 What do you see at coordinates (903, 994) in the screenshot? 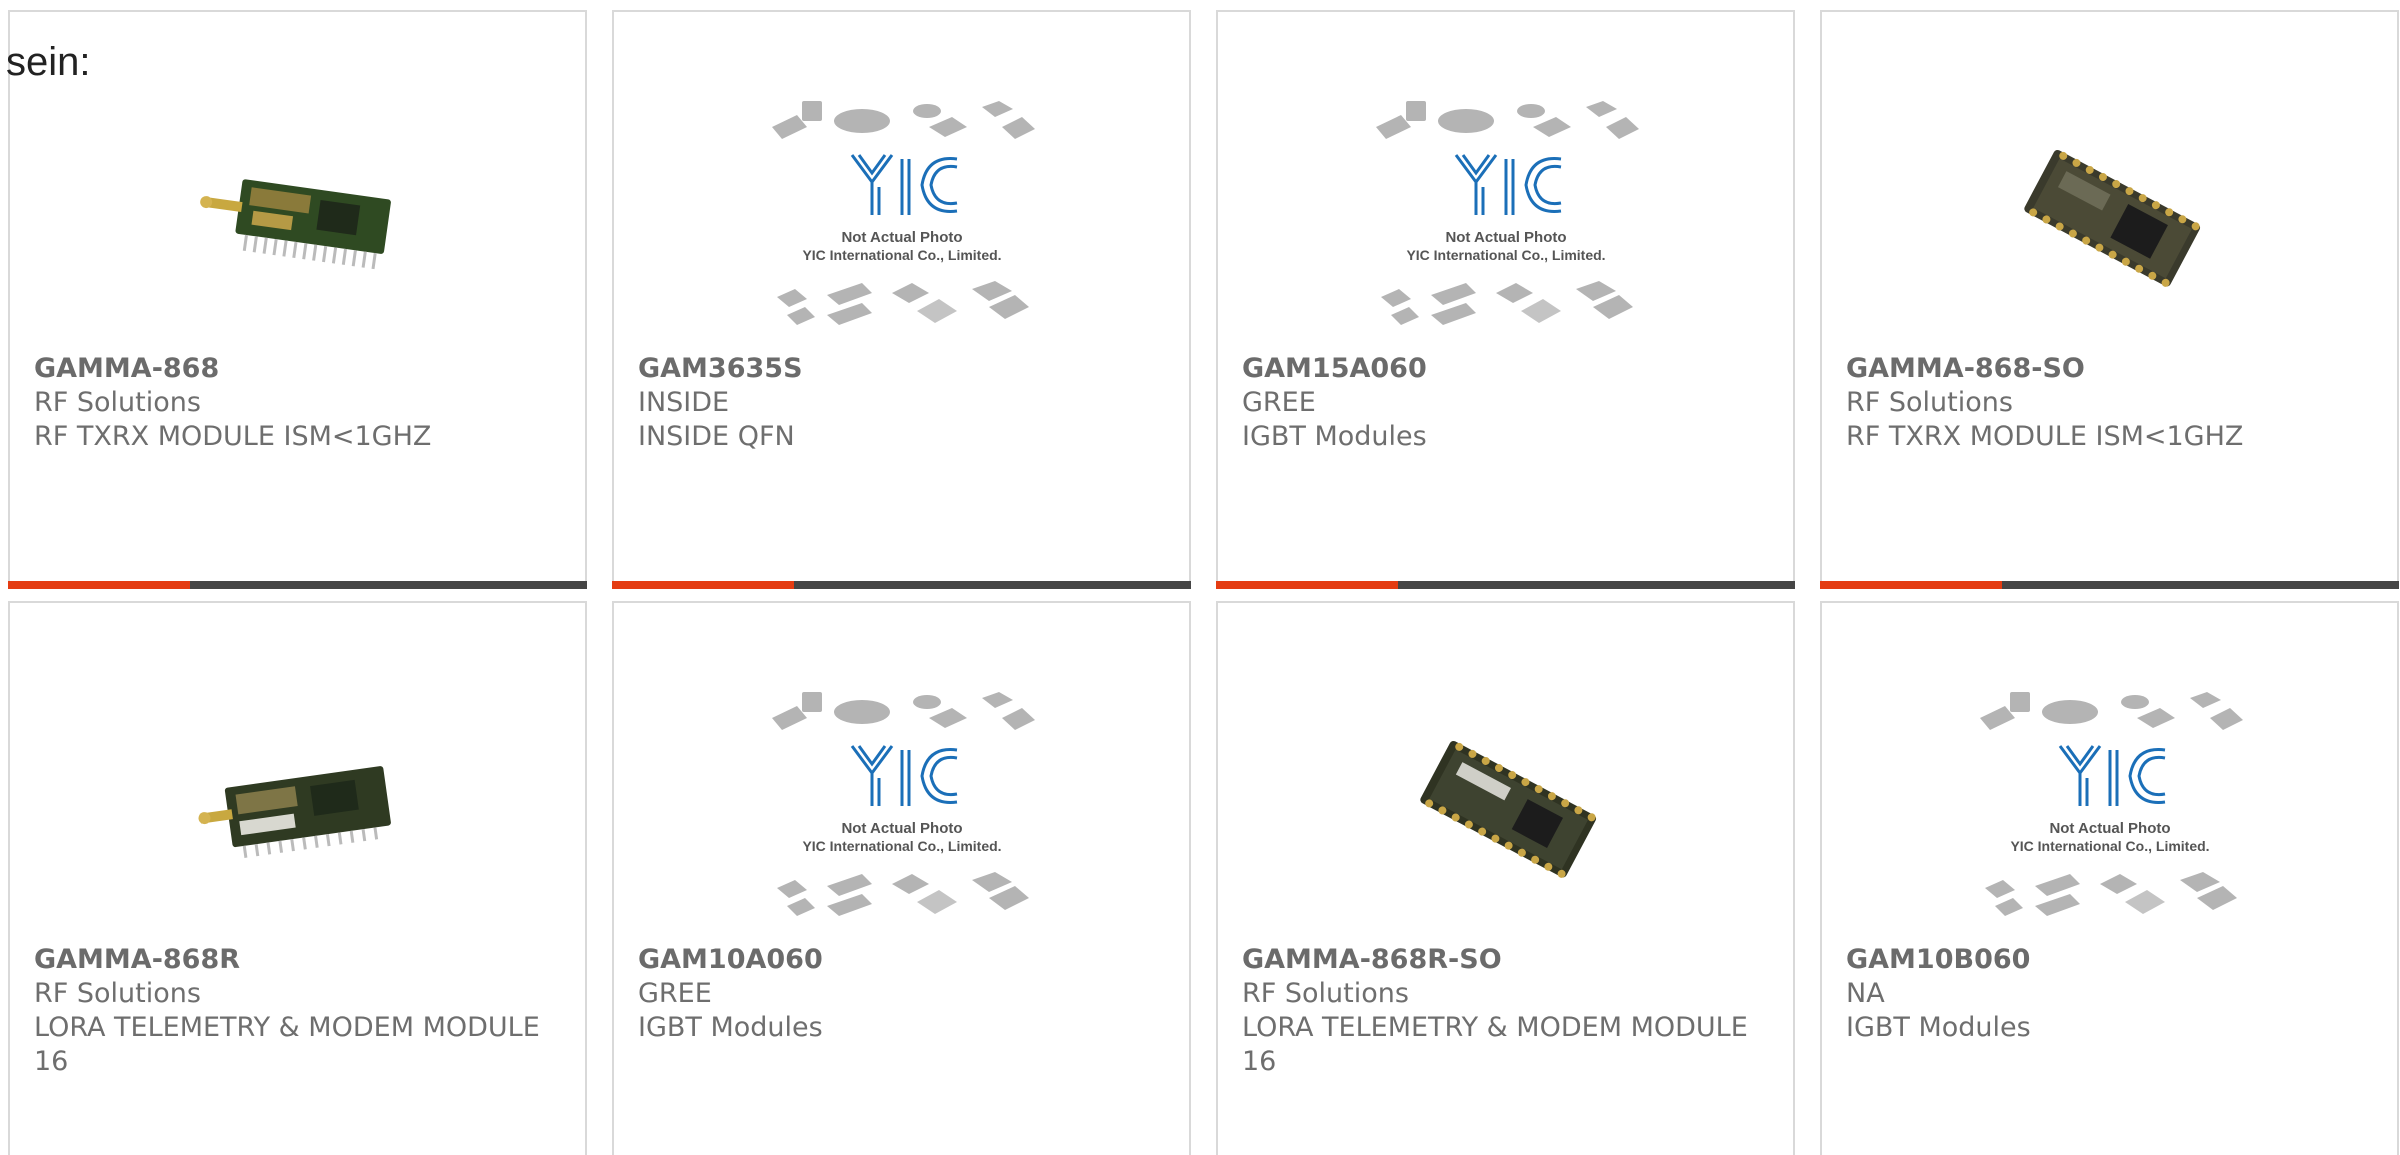
I see `product-info: GAM10A060 GREE IGBT Modules` at bounding box center [903, 994].